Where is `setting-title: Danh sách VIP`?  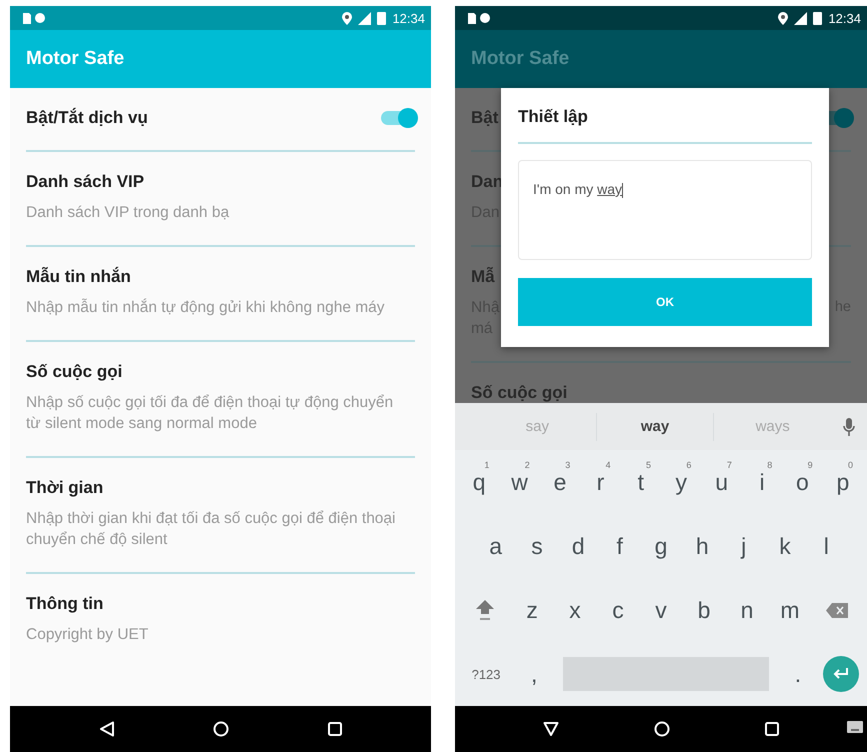 setting-title: Danh sách VIP is located at coordinates (86, 182).